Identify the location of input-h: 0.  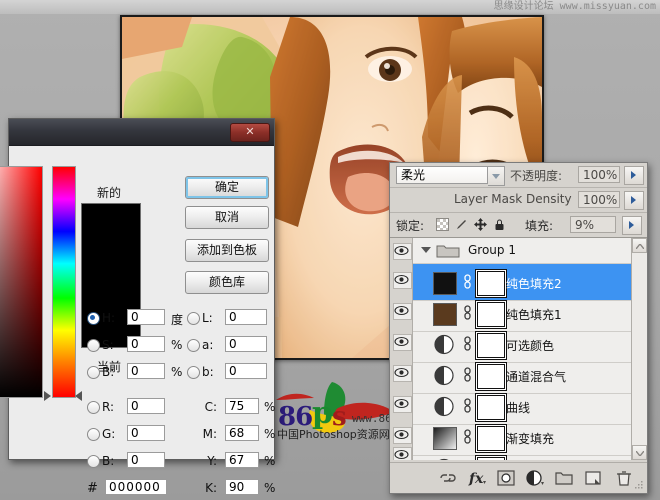
(146, 317).